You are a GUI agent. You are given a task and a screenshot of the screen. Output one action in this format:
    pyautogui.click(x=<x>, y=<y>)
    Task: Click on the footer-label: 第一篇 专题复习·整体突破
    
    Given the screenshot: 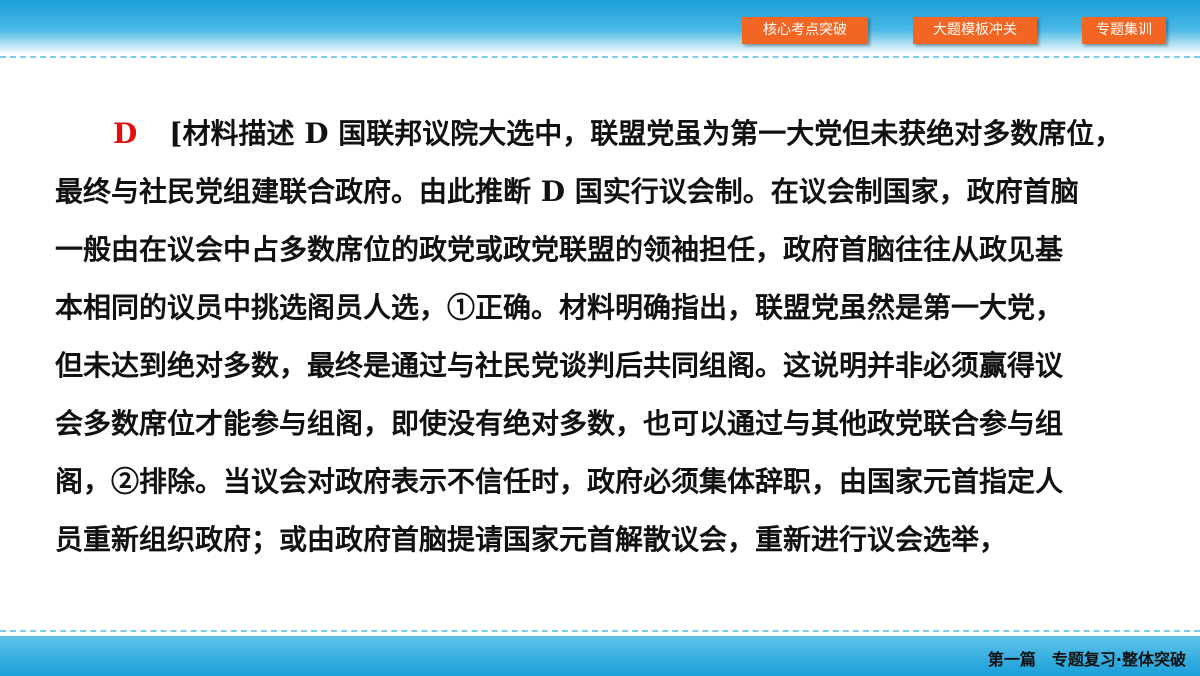 What is the action you would take?
    pyautogui.click(x=1079, y=658)
    